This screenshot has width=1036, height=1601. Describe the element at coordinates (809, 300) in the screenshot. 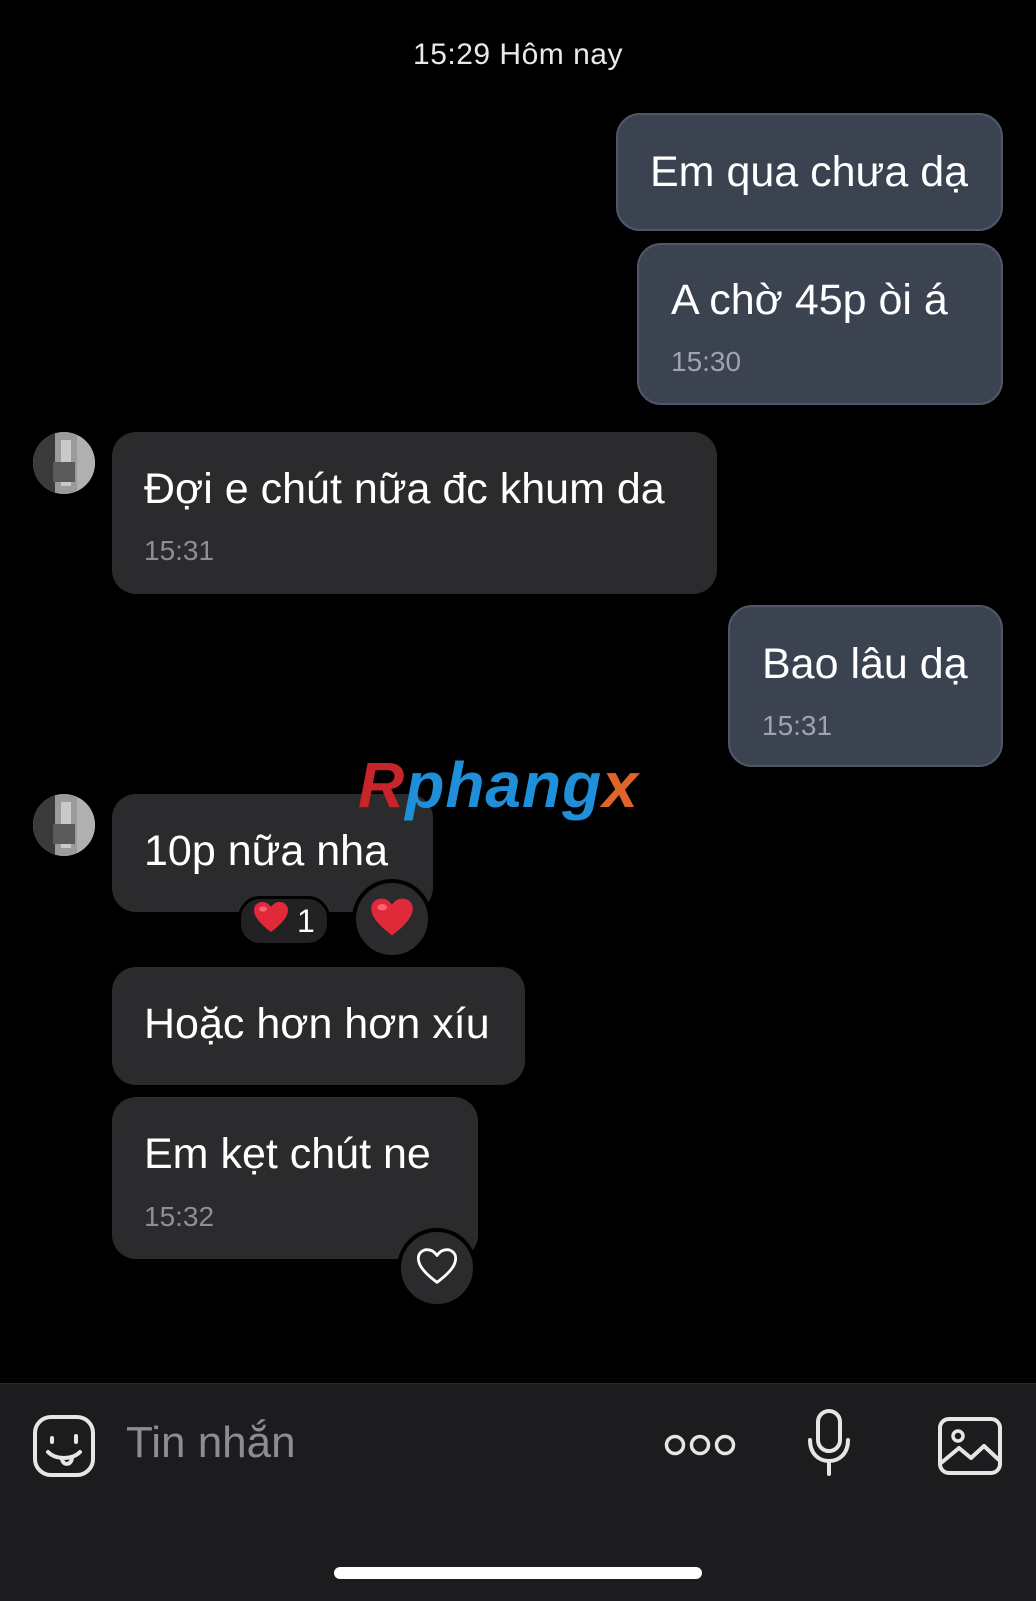

I see `message-text: A chờ 45p òi á` at that location.